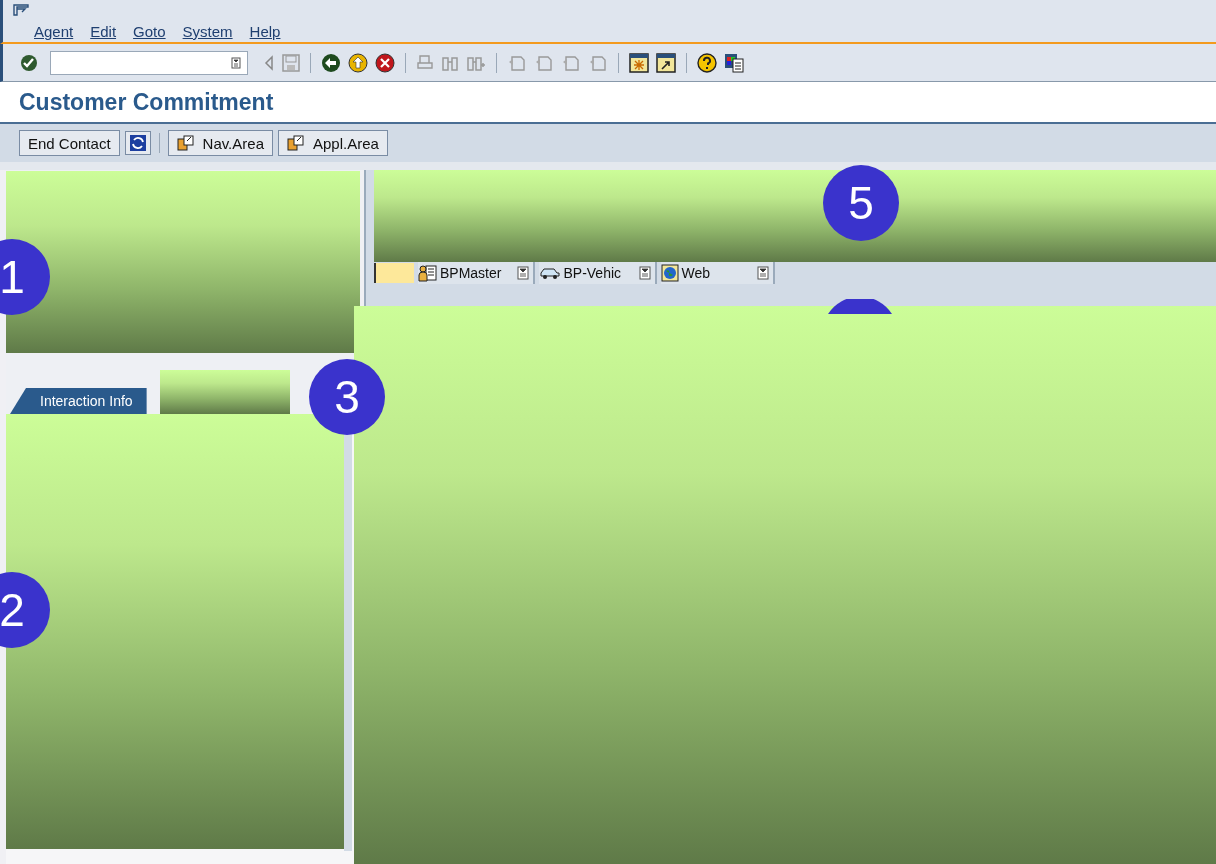 The height and width of the screenshot is (864, 1216). Describe the element at coordinates (385, 62) in the screenshot. I see `cancel-icon` at that location.